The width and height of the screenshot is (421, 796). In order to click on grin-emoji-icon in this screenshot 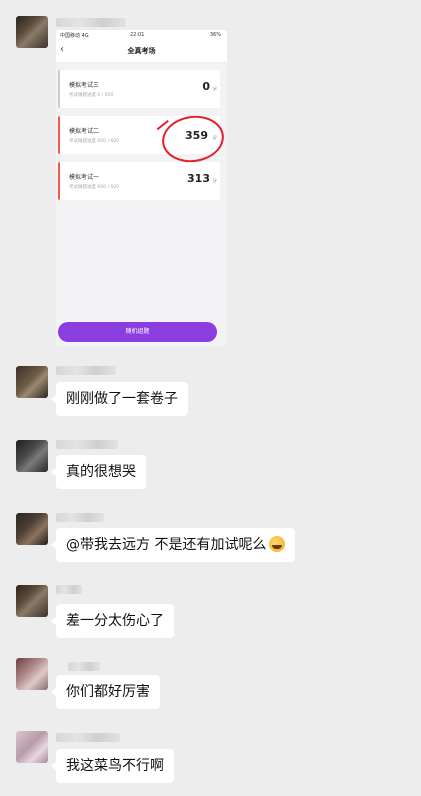, I will do `click(277, 544)`.